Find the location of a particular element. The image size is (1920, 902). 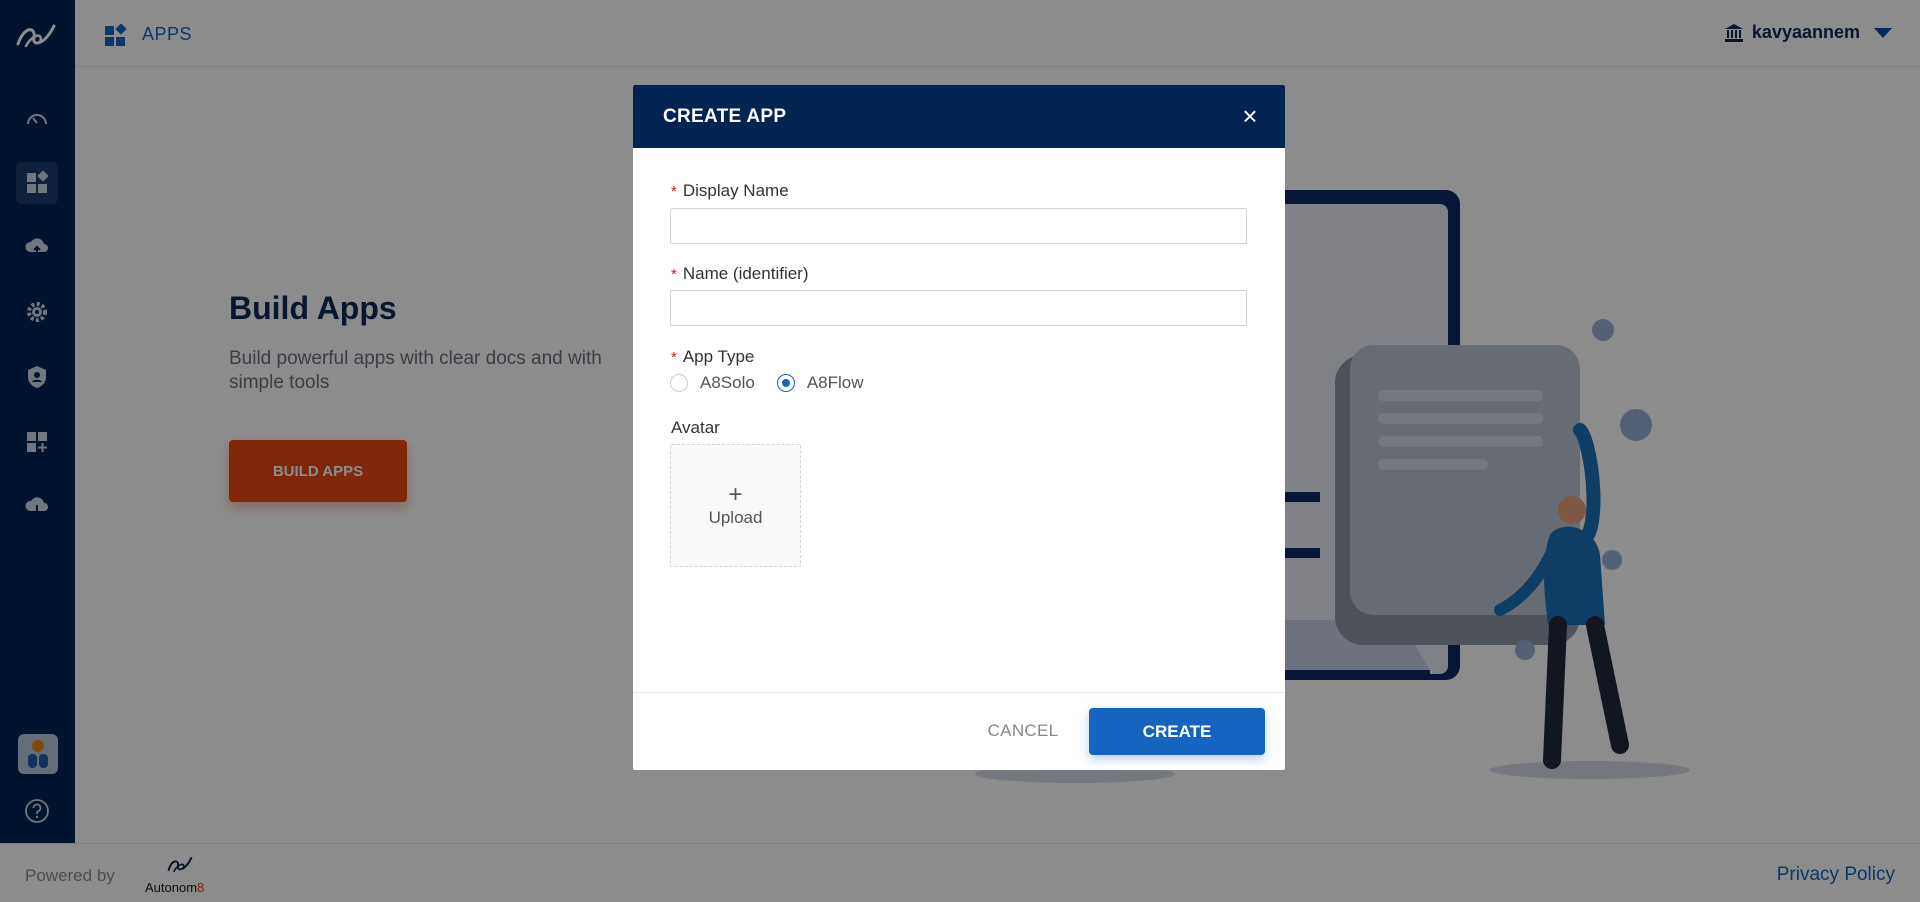

app-type-radio-group: A8Solo A8Flow is located at coordinates (778, 383).